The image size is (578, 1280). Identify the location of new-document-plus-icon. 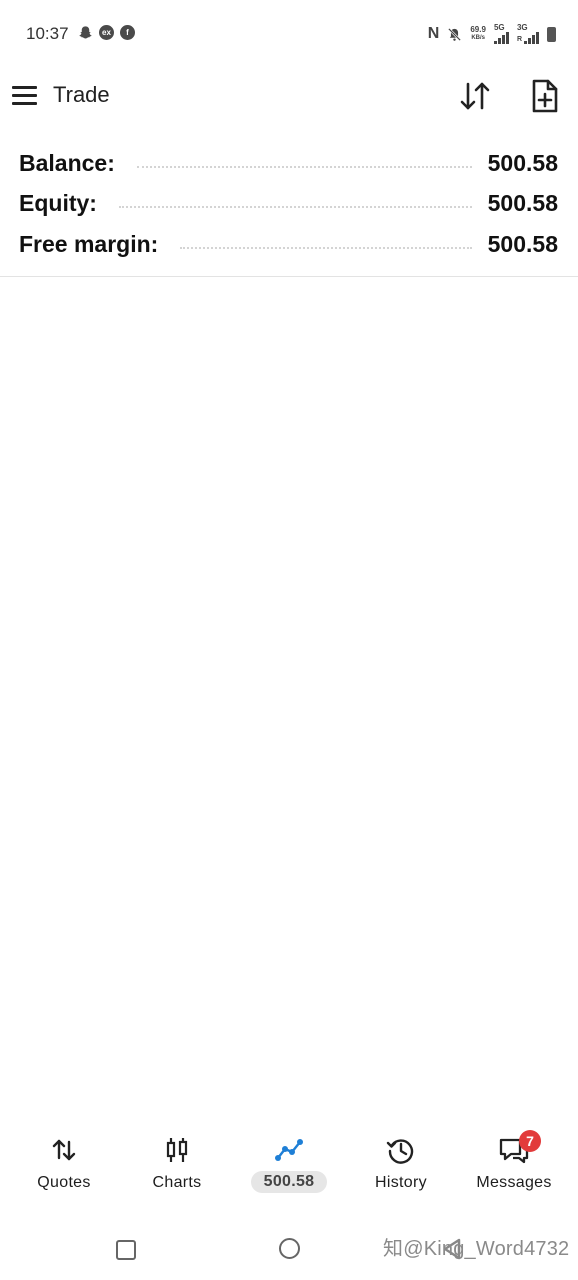
(544, 96).